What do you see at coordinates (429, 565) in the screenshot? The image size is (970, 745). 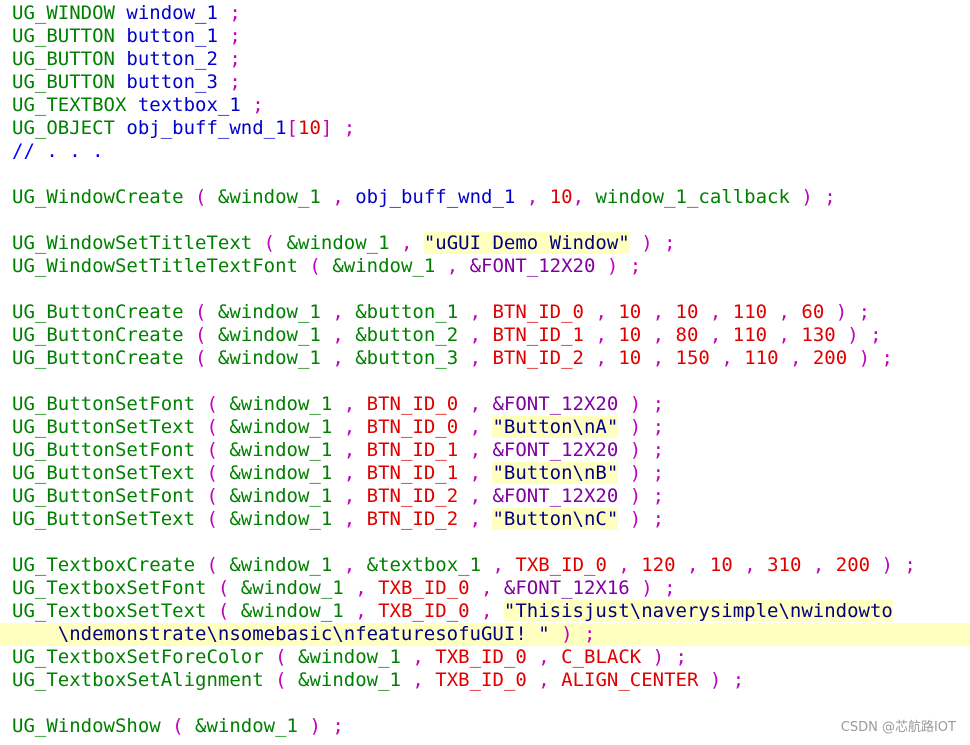 I see `code-token-function: &textbox_1` at bounding box center [429, 565].